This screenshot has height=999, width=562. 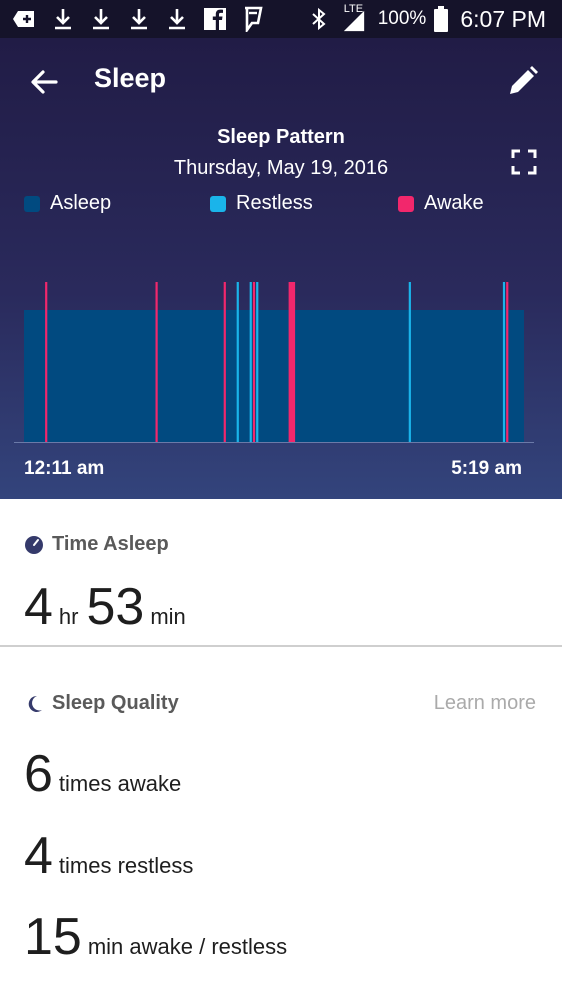 I want to click on signal-indicator: LTE, so click(x=355, y=18).